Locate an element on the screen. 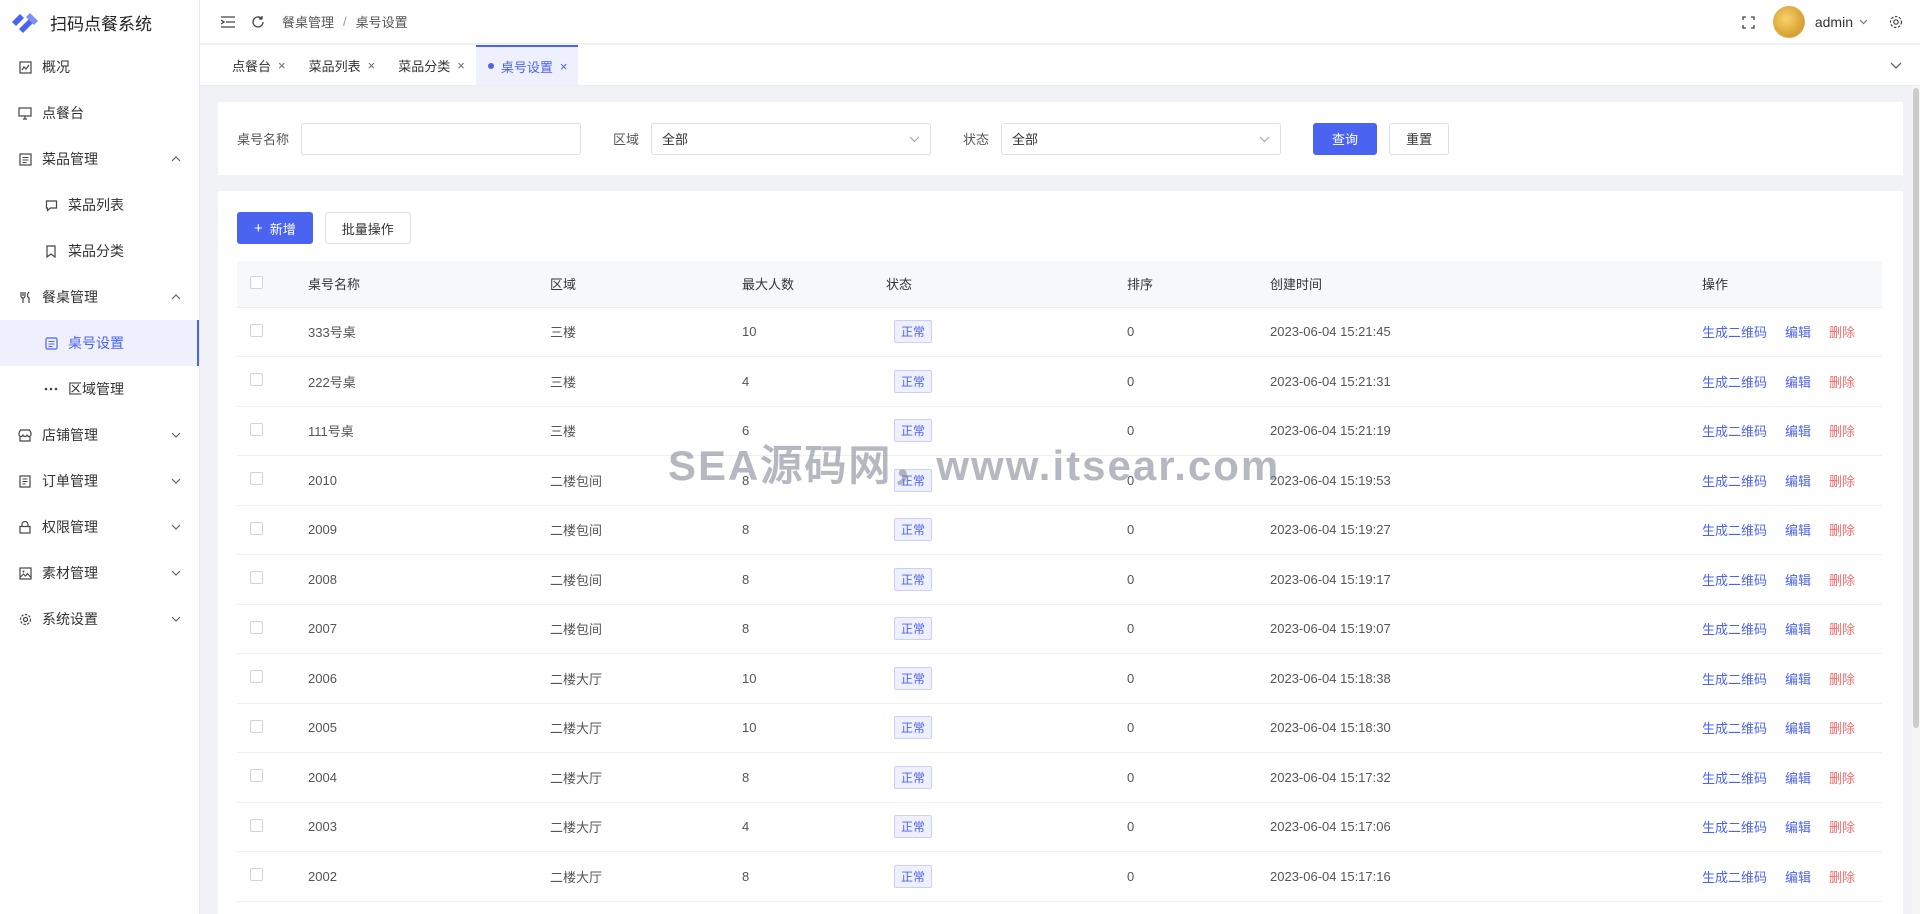 This screenshot has width=1920, height=914. sidebar-item-label: 点餐台 is located at coordinates (63, 113).